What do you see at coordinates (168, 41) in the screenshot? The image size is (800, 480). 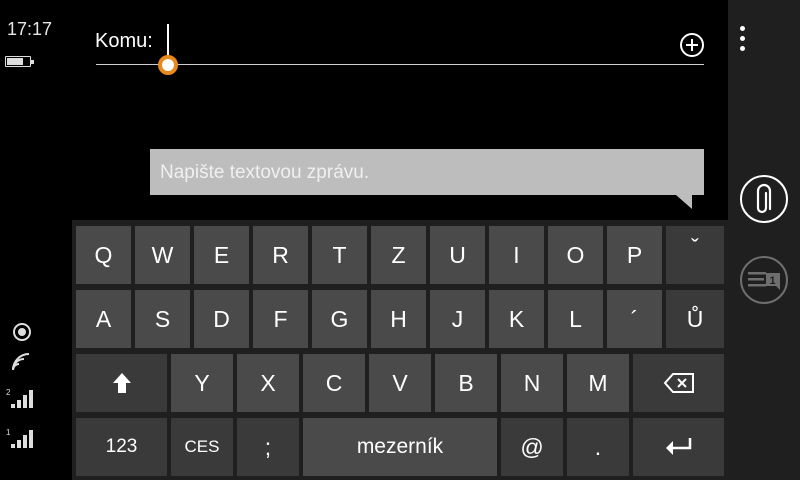 I see `text-cursor` at bounding box center [168, 41].